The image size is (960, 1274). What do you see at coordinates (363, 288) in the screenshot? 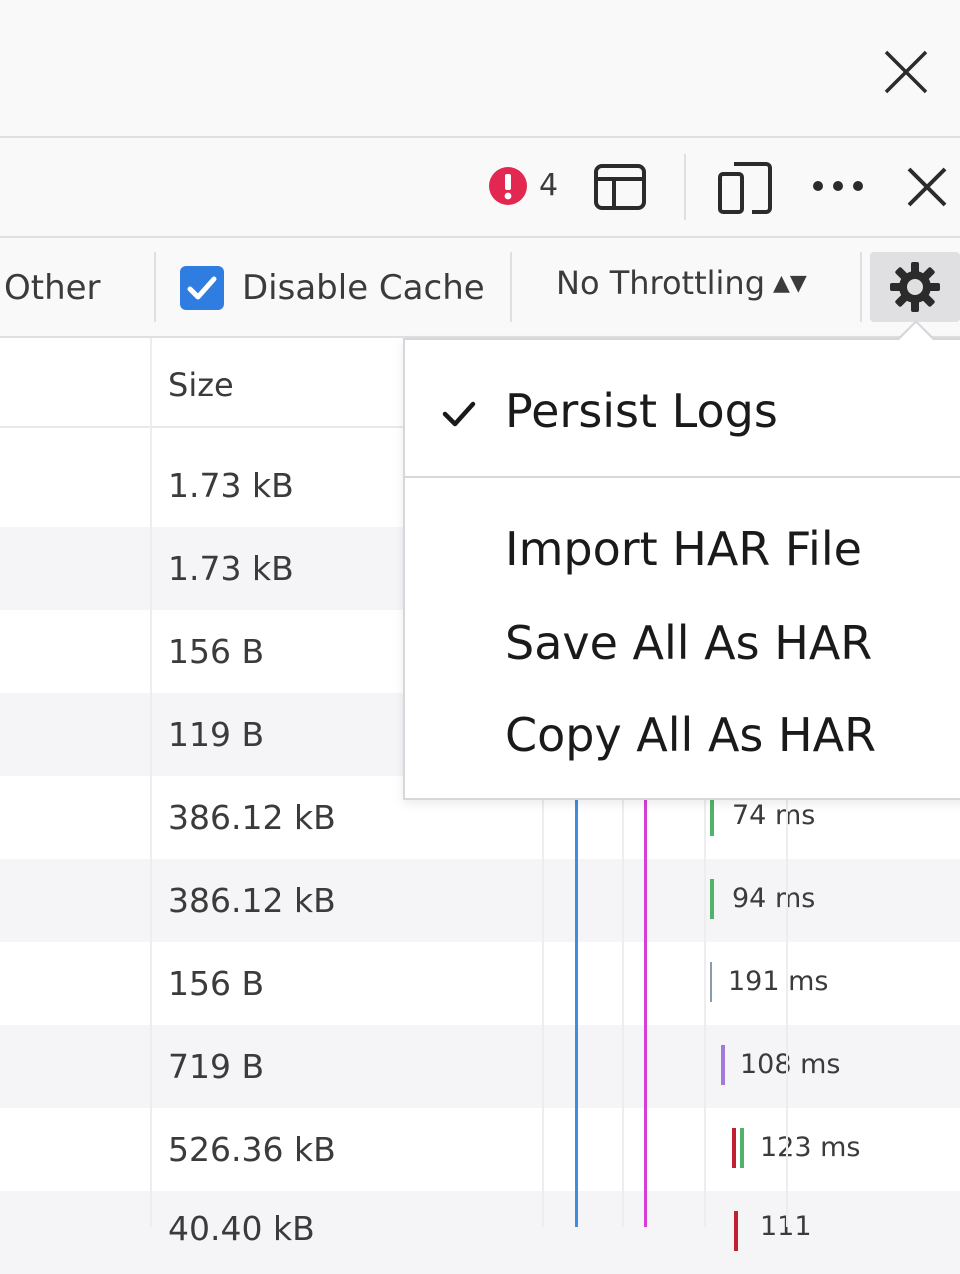
I see `disable-cache-label: Disable Cache` at bounding box center [363, 288].